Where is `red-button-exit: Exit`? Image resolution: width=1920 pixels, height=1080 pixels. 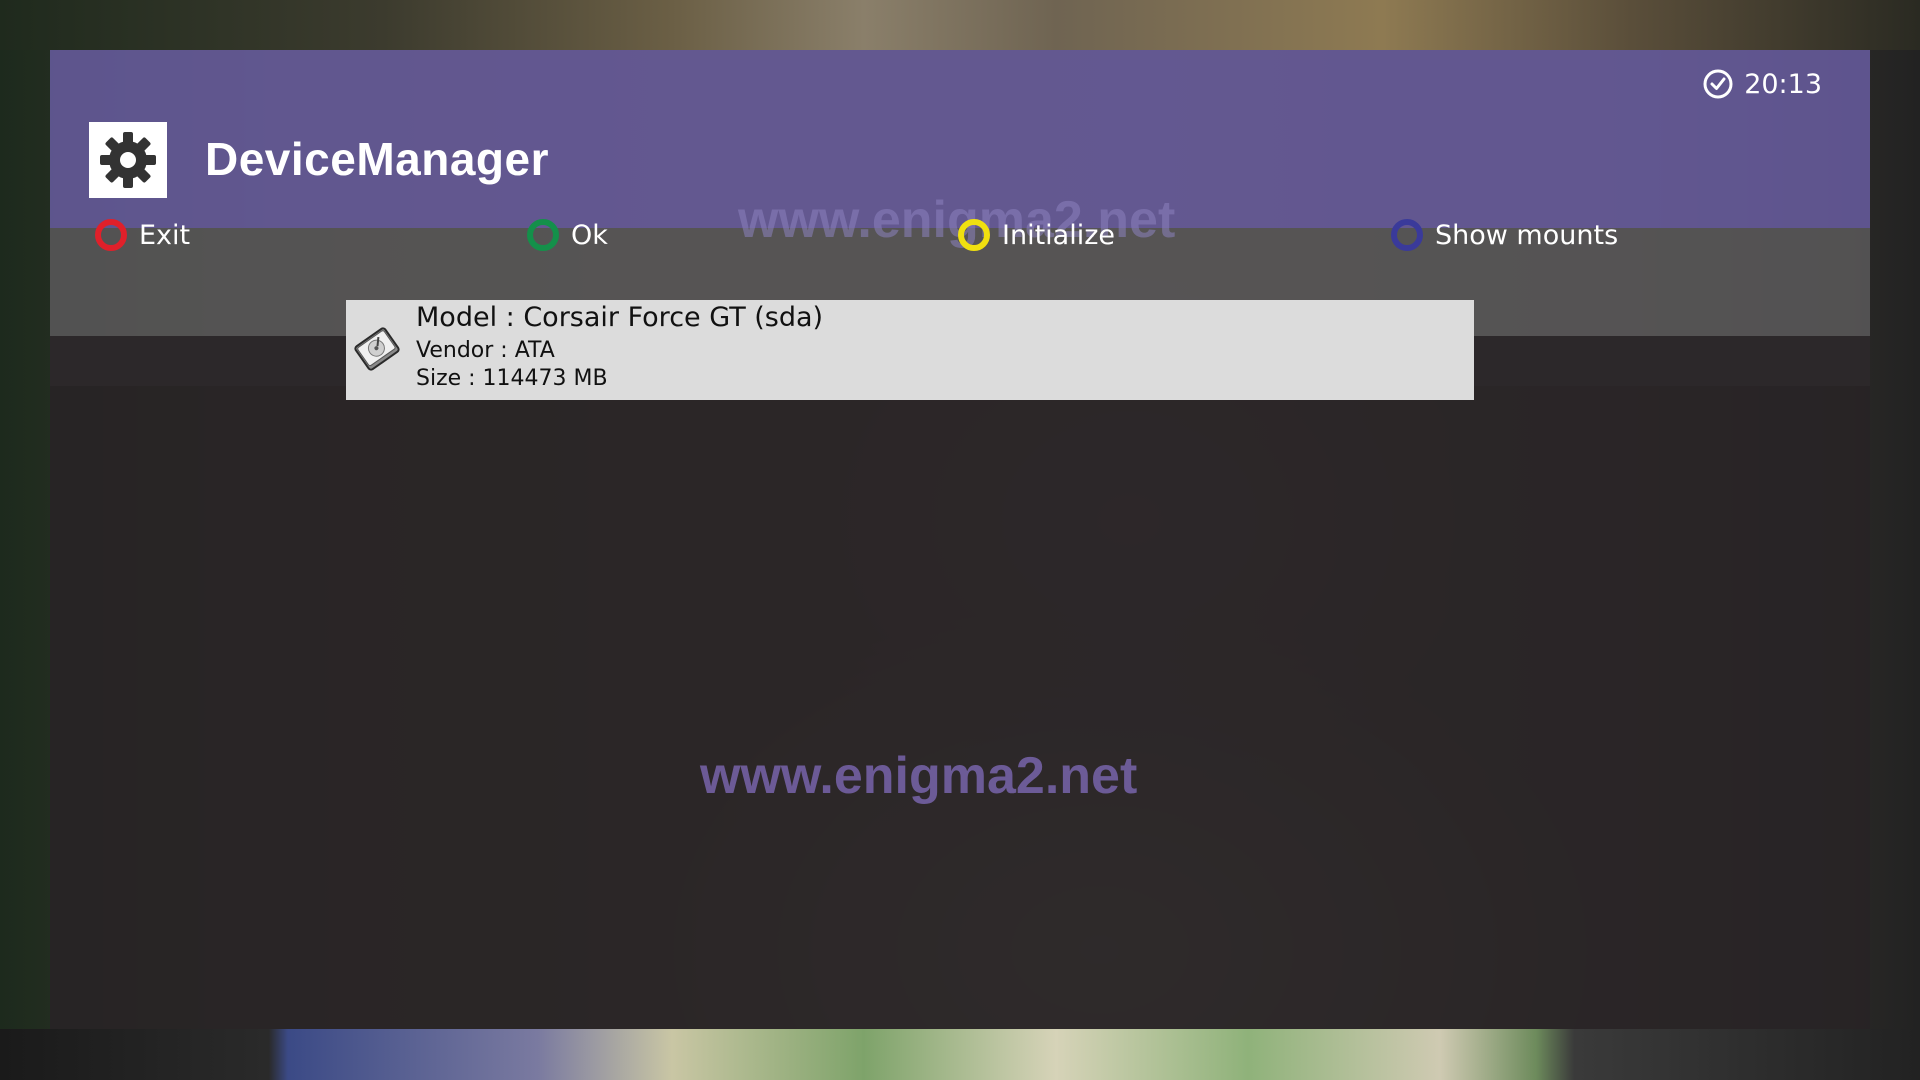 red-button-exit: Exit is located at coordinates (142, 235).